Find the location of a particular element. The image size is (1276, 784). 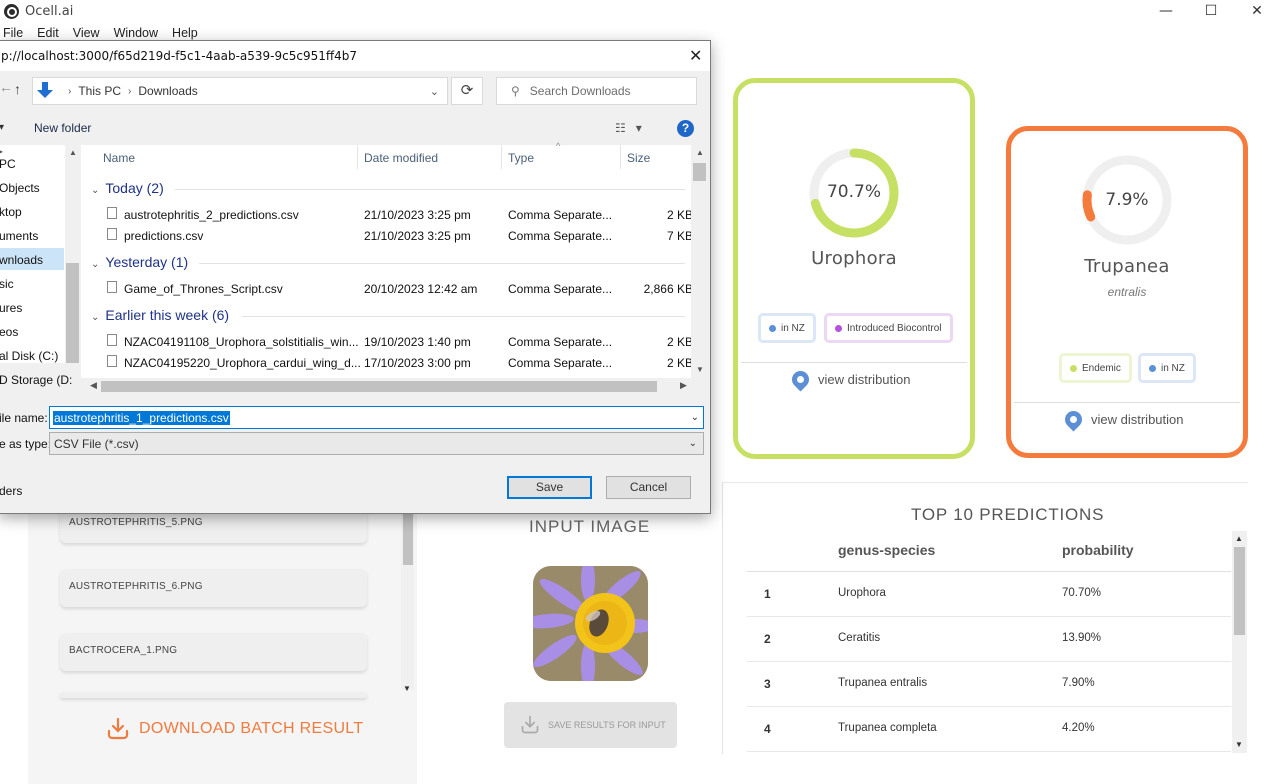

file-list-hscroll-thumb is located at coordinates (379, 386).